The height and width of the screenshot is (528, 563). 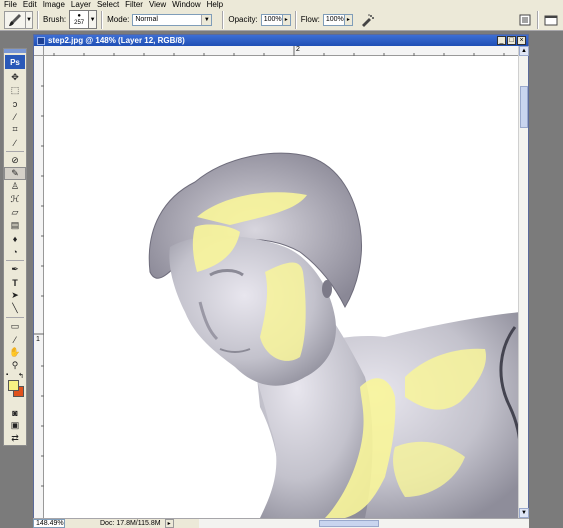 What do you see at coordinates (39, 51) in the screenshot?
I see `ruler-origin` at bounding box center [39, 51].